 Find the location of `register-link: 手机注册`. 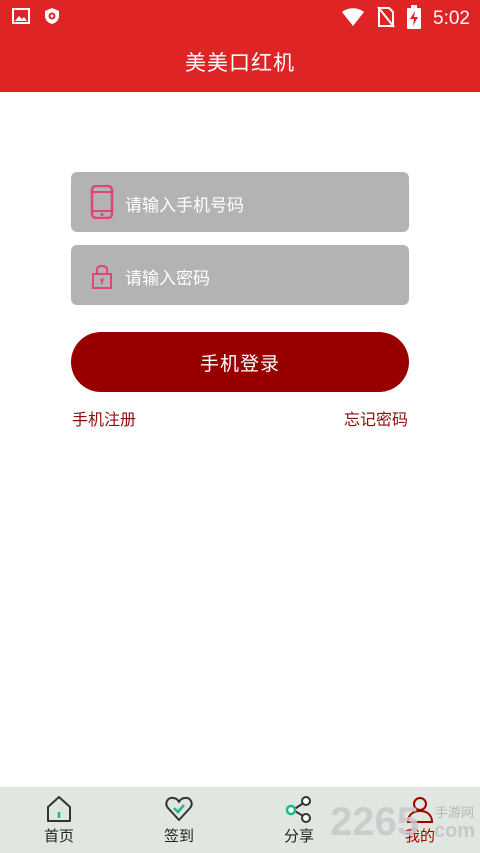

register-link: 手机注册 is located at coordinates (104, 418).